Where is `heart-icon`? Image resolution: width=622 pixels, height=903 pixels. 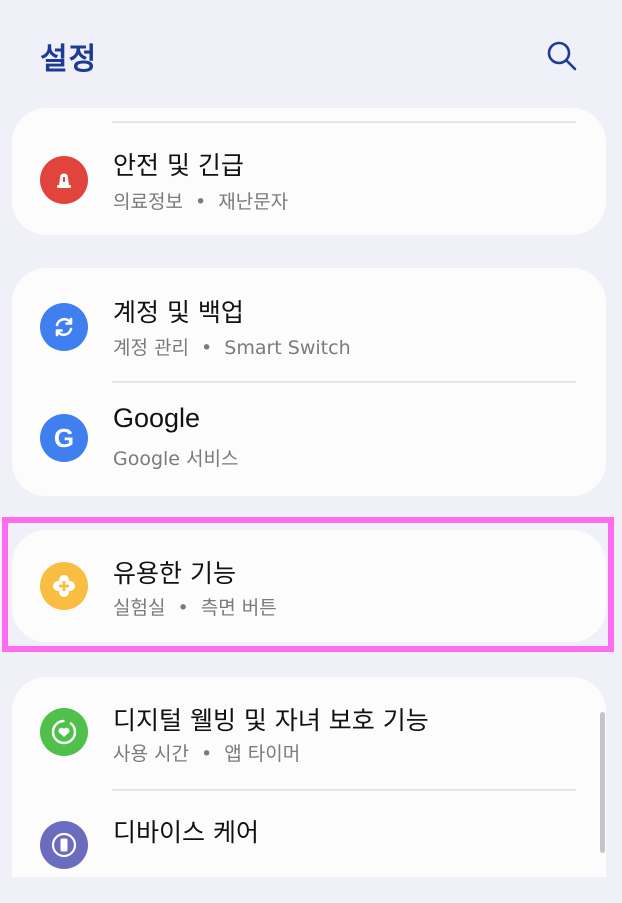
heart-icon is located at coordinates (64, 732).